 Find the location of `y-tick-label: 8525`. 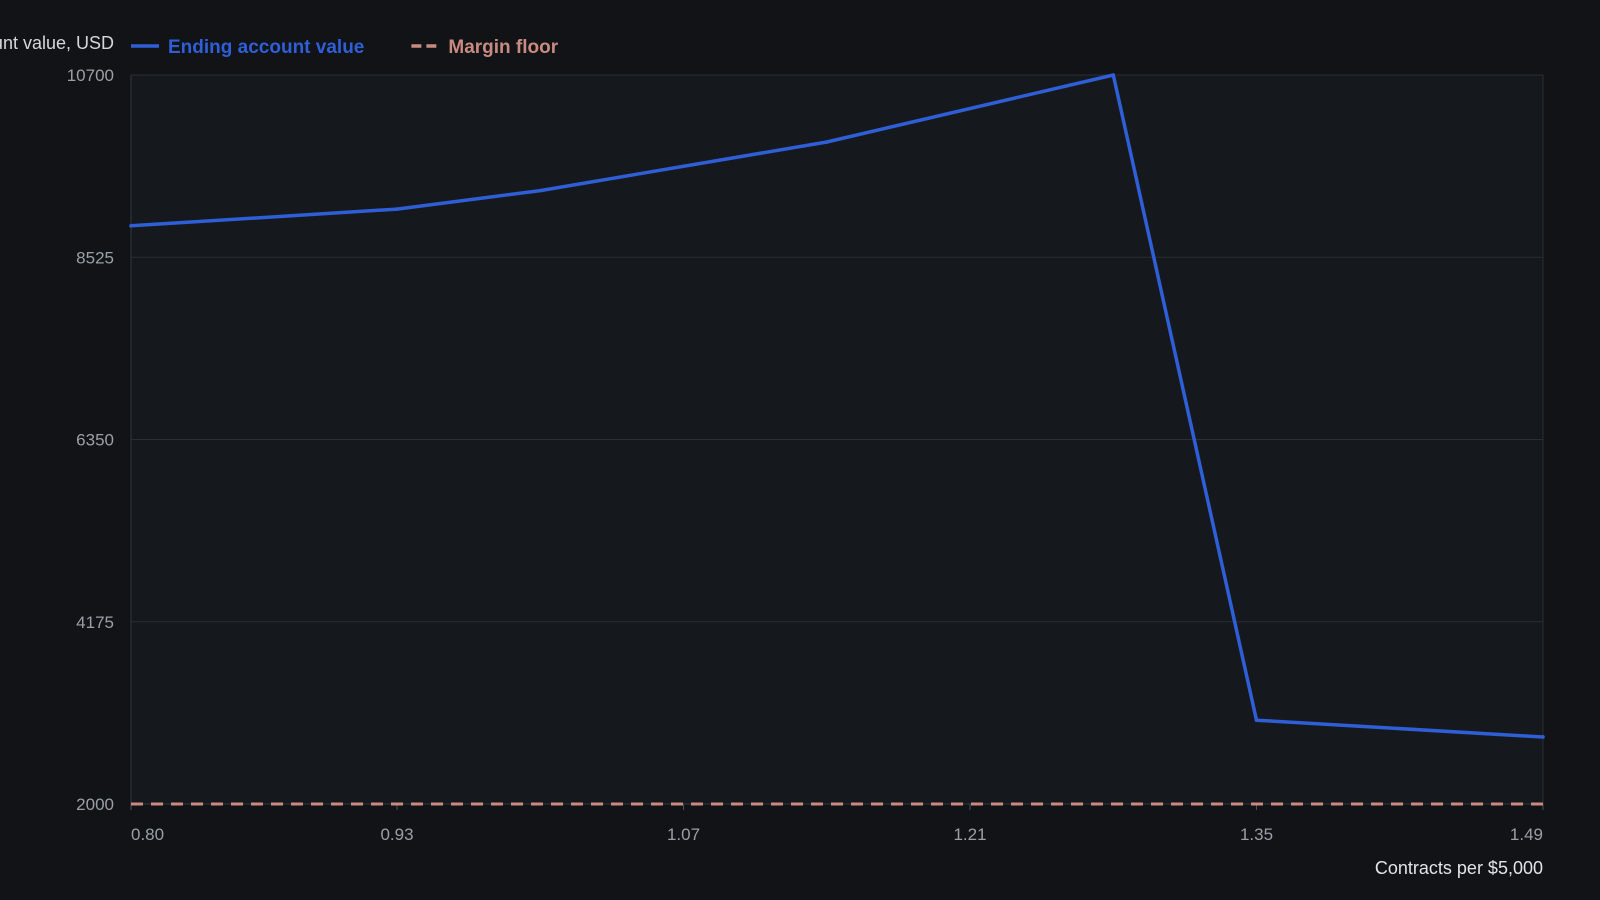

y-tick-label: 8525 is located at coordinates (95, 257).